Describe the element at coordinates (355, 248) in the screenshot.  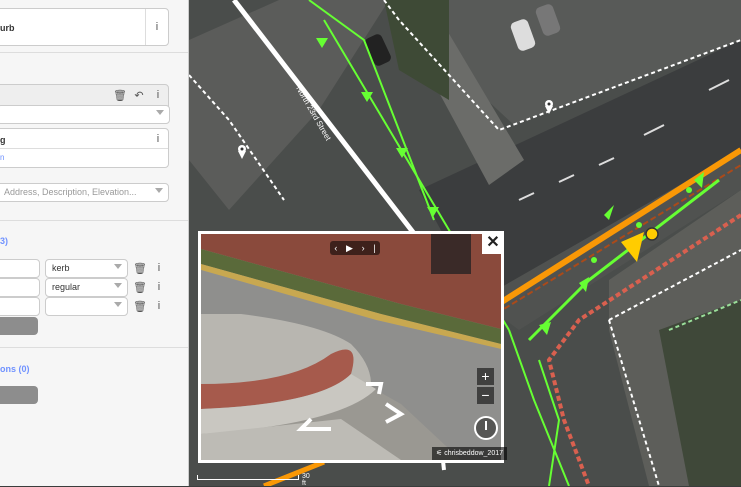
I see `sequence-controls: ‹ ▶ › |` at that location.